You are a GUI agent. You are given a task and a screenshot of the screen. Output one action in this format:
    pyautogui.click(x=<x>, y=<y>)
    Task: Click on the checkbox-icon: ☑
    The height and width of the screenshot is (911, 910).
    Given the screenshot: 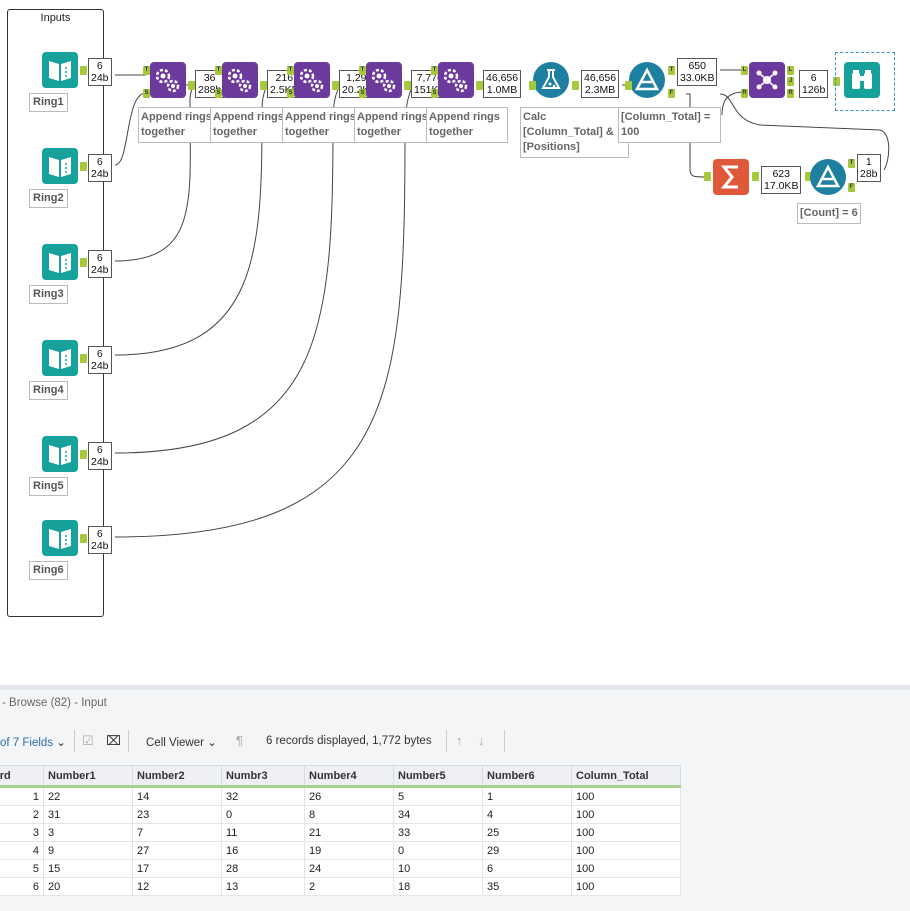 What is the action you would take?
    pyautogui.click(x=88, y=741)
    